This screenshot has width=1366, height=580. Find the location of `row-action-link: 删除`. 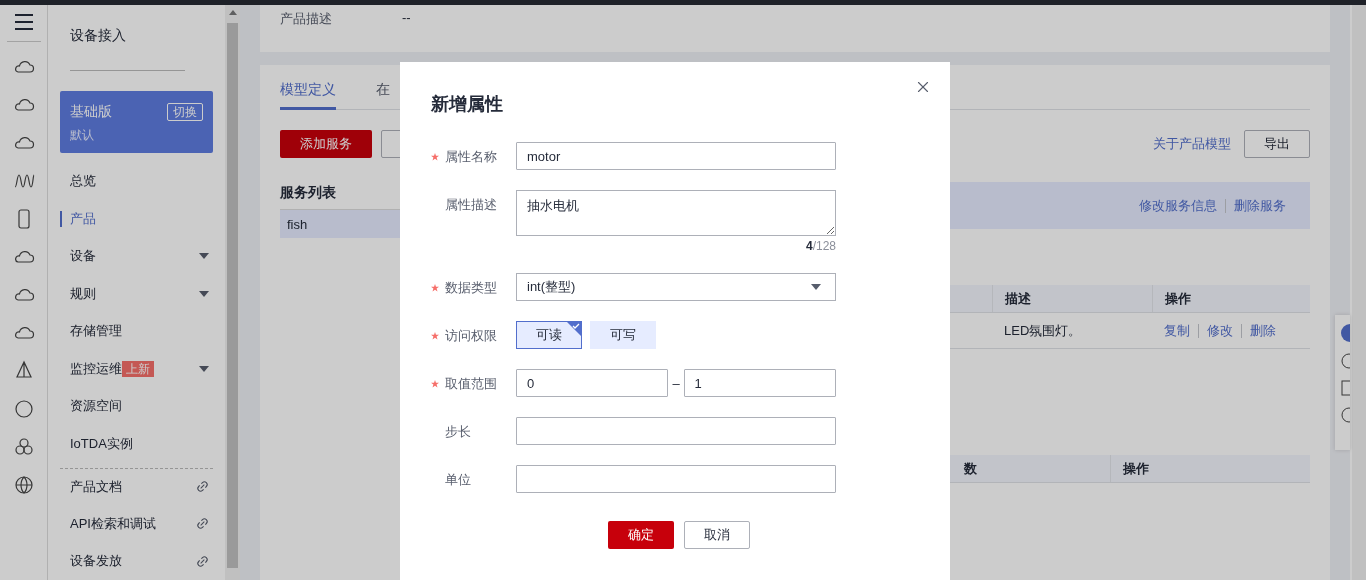

row-action-link: 删除 is located at coordinates (1263, 330).